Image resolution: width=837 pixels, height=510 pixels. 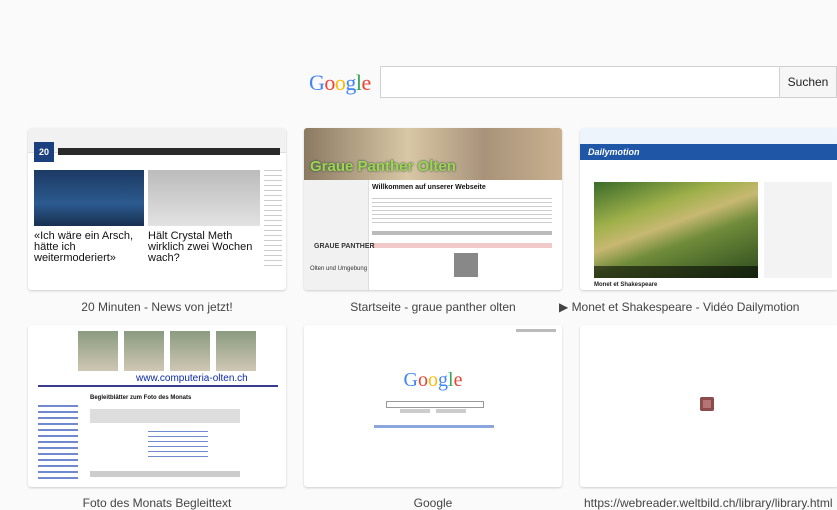 I want to click on sub-logo: GRAUE PANTHER, so click(x=344, y=246).